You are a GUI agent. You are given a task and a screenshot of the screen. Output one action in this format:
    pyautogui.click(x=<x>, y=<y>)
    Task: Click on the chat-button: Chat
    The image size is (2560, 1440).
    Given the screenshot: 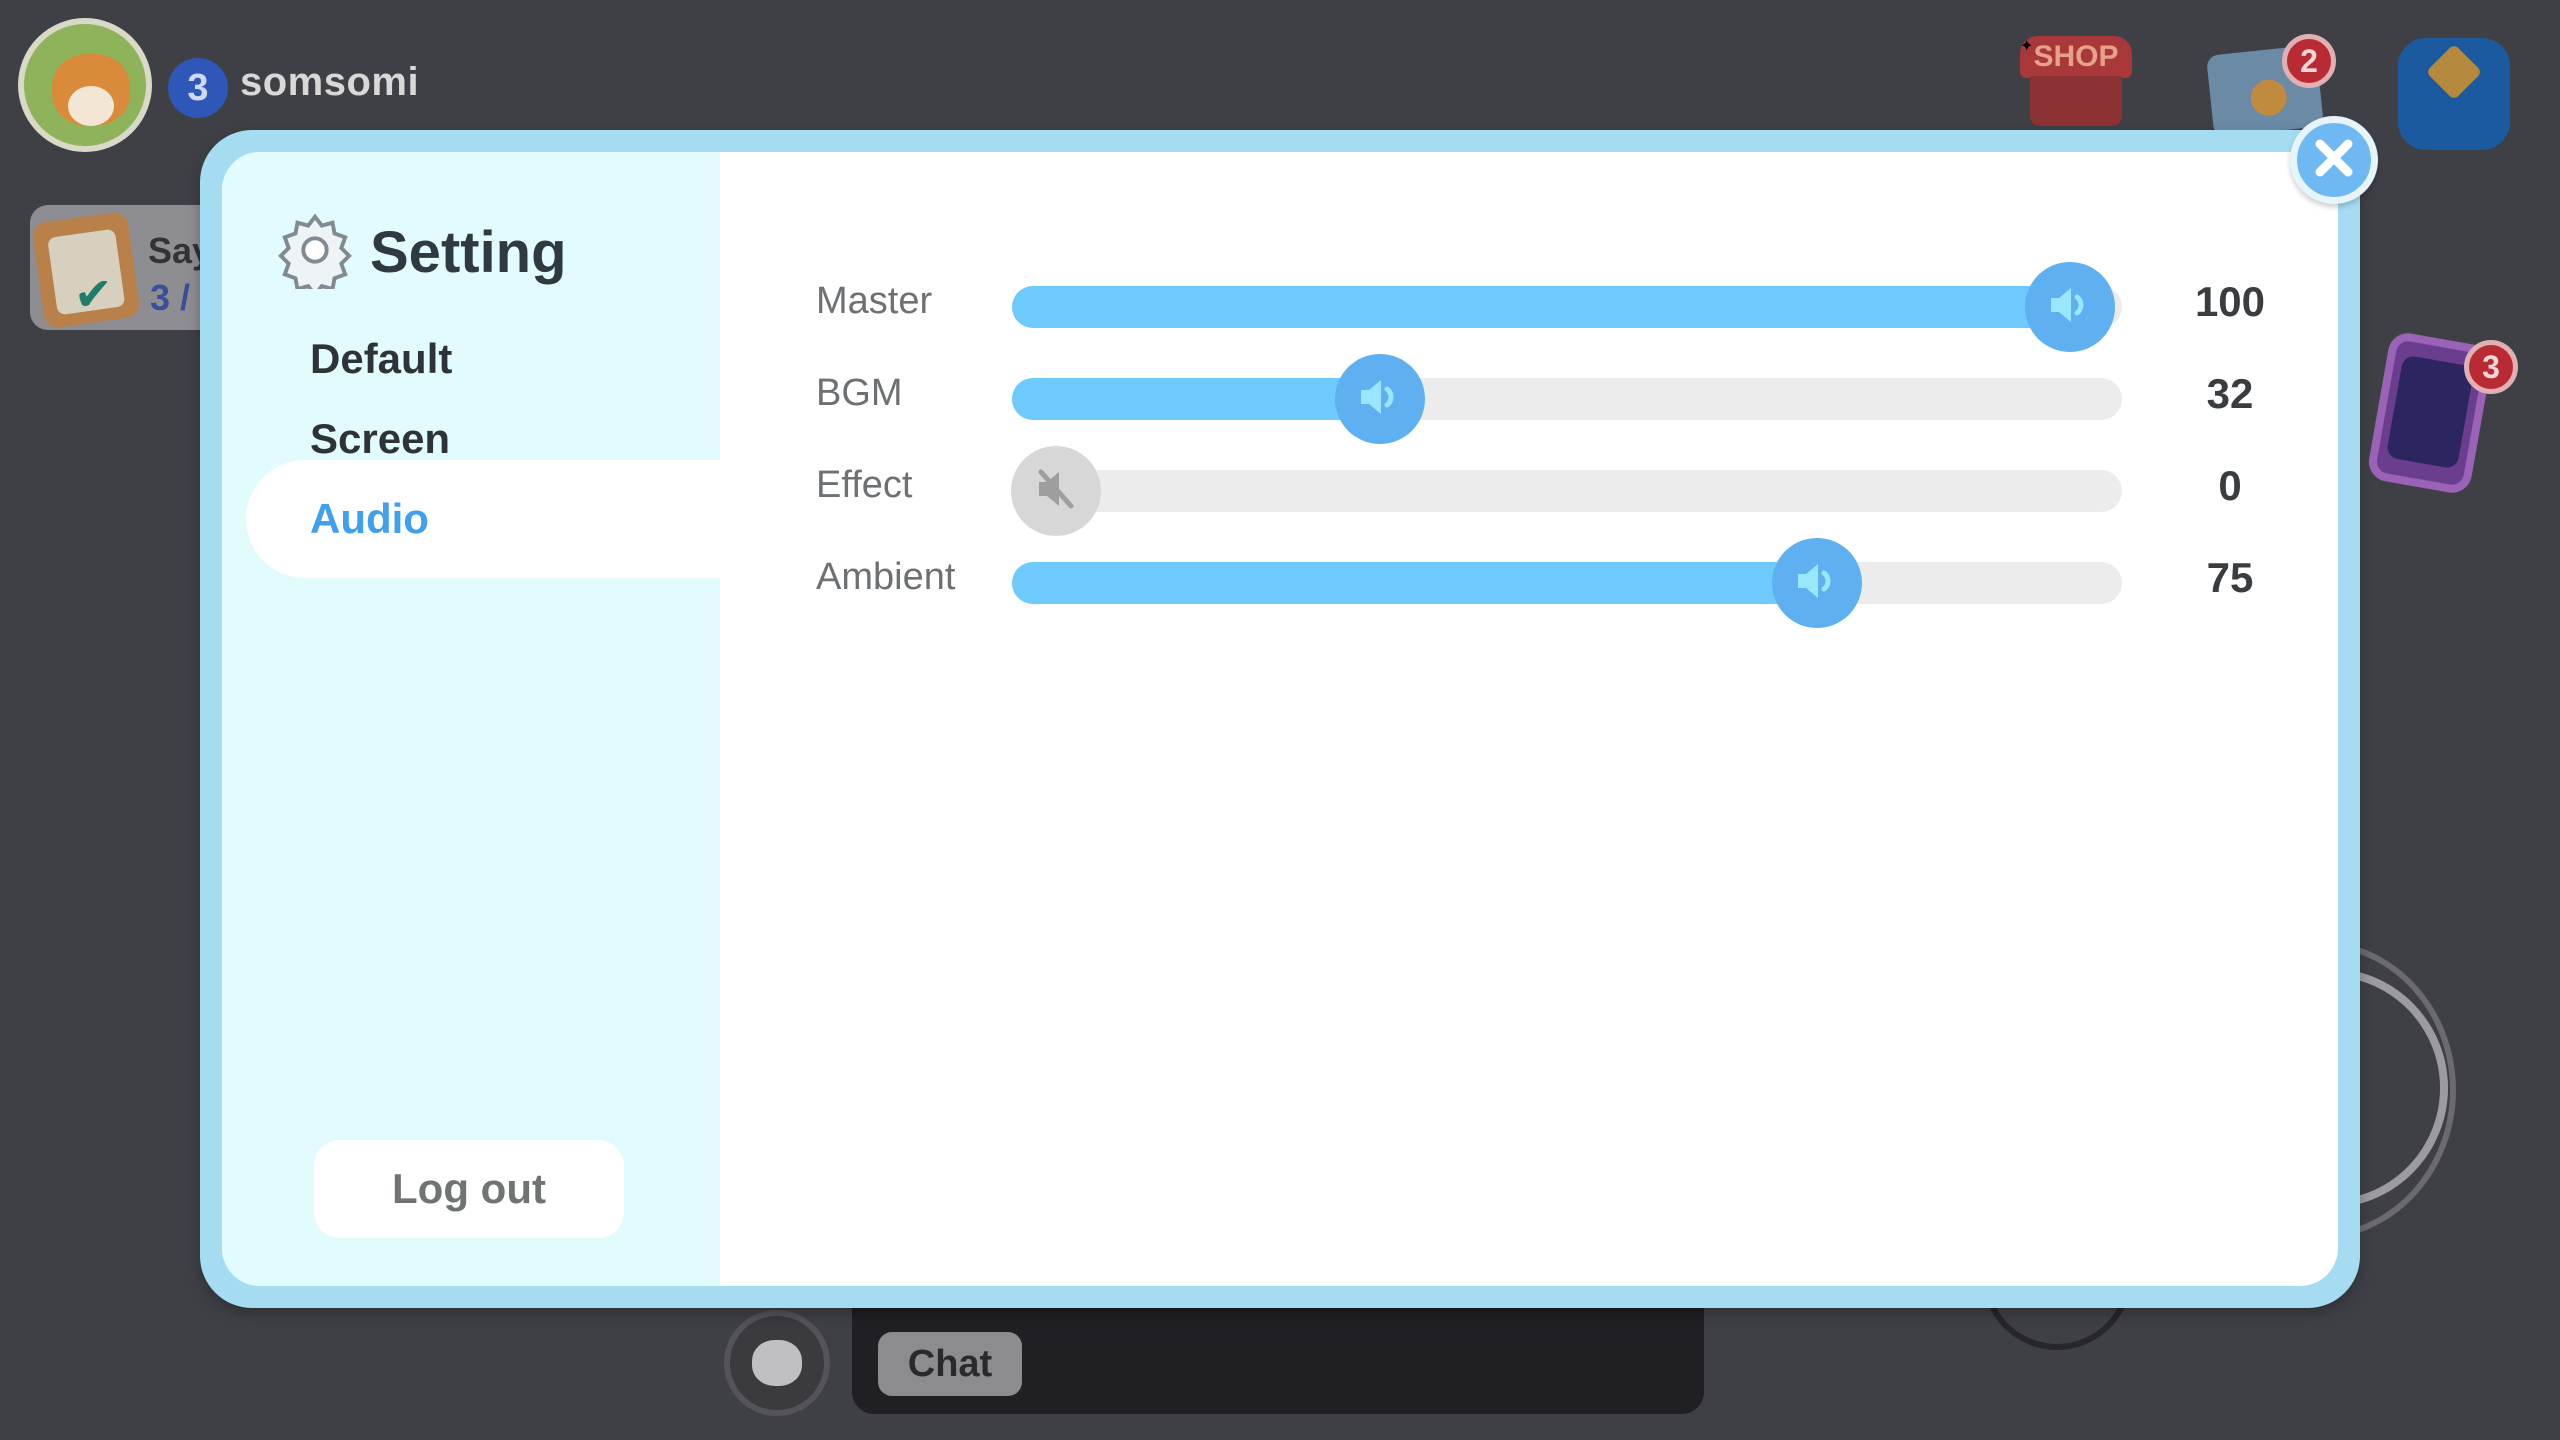 What is the action you would take?
    pyautogui.click(x=950, y=1364)
    